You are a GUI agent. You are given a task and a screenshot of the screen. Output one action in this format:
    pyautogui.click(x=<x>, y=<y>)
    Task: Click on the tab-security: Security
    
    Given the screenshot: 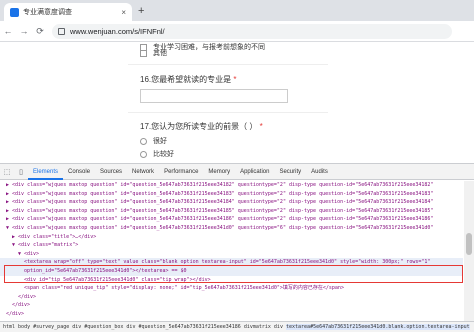 What is the action you would take?
    pyautogui.click(x=290, y=172)
    